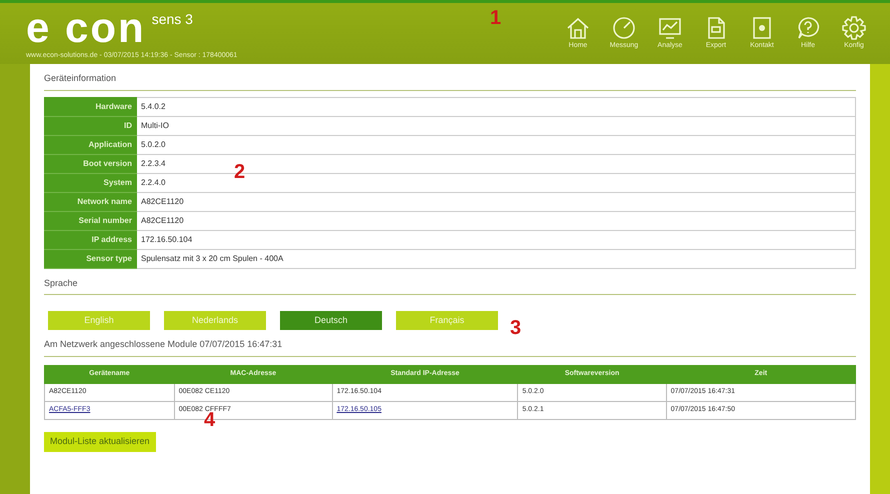 This screenshot has height=494, width=890. What do you see at coordinates (450, 347) in the screenshot?
I see `section-title: Am Netzwerk angeschlossene Module 07/07/2015 16:47:31` at bounding box center [450, 347].